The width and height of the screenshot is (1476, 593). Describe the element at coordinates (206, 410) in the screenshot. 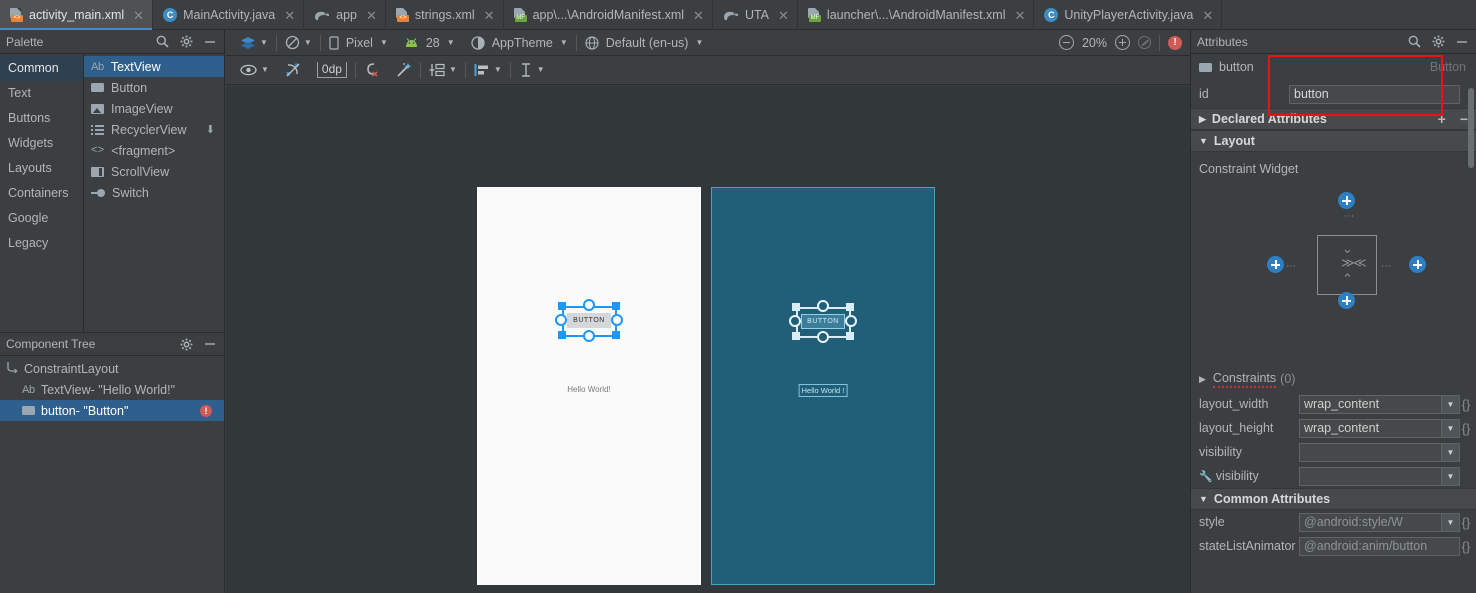

I see `error-badge-icon: !` at that location.